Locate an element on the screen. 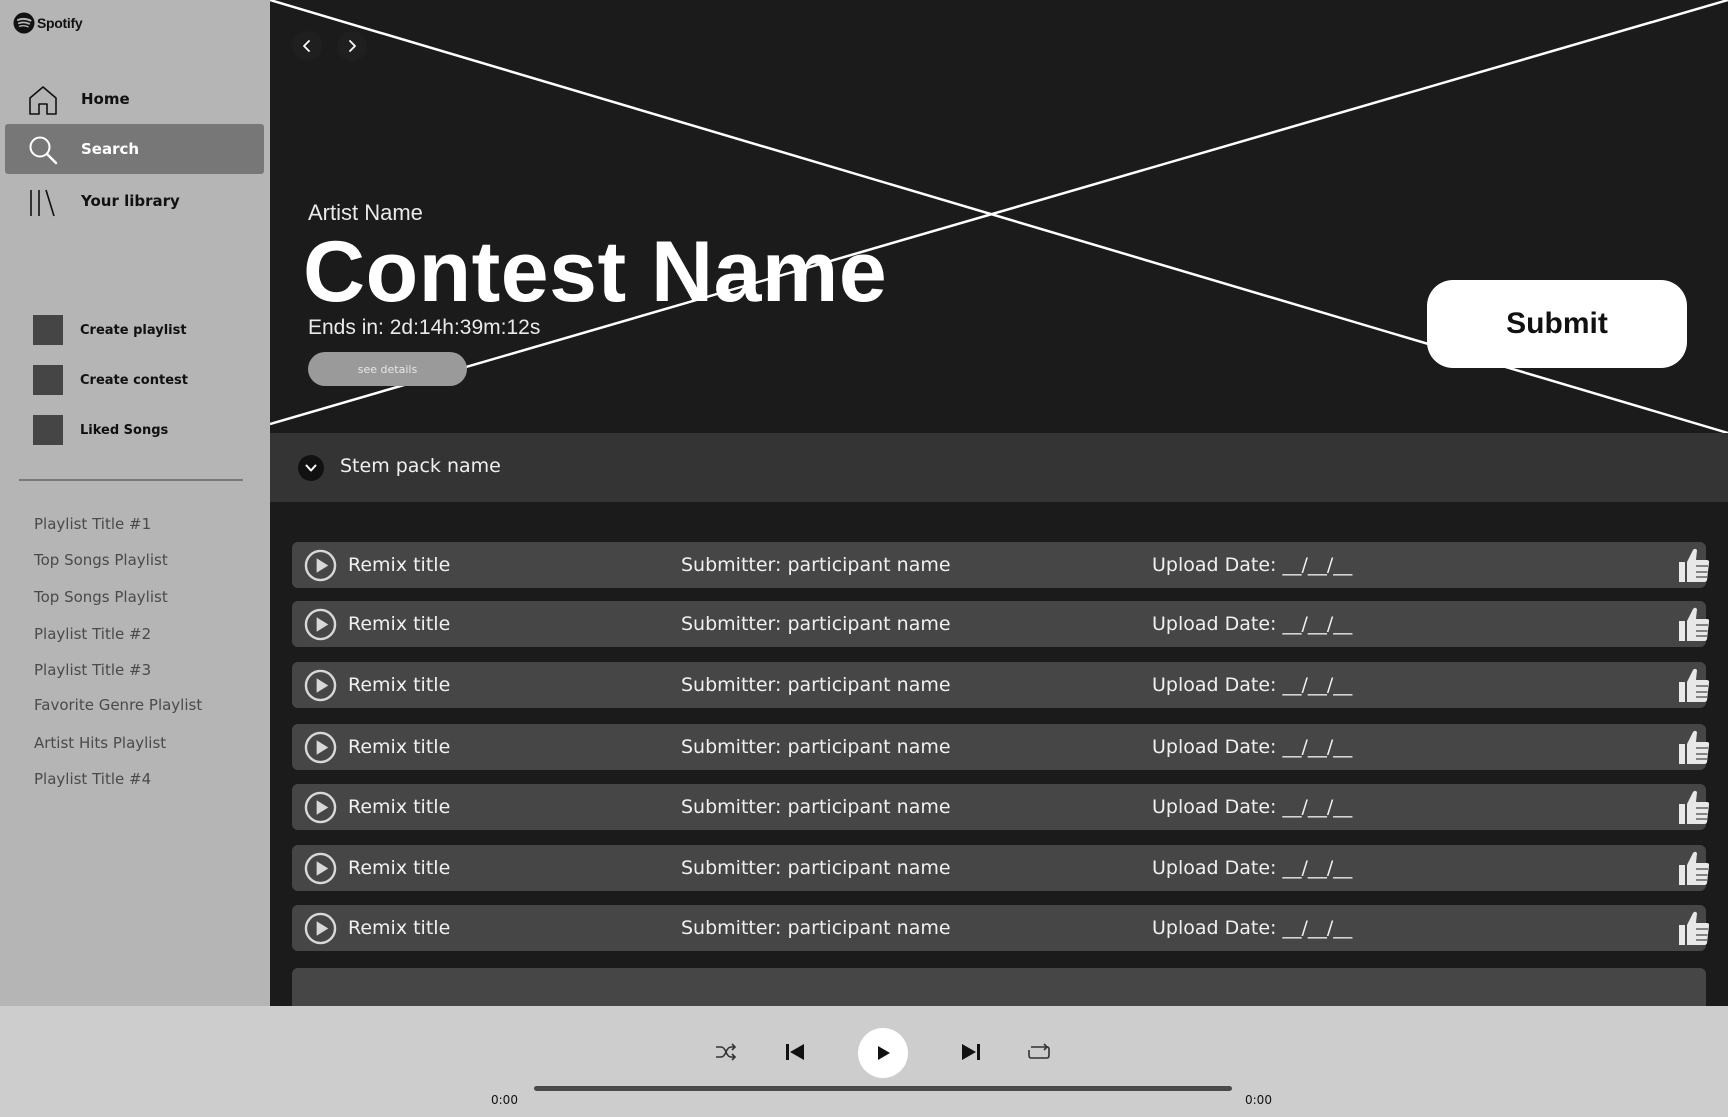 The height and width of the screenshot is (1117, 1728). nav-home: Home is located at coordinates (134, 99).